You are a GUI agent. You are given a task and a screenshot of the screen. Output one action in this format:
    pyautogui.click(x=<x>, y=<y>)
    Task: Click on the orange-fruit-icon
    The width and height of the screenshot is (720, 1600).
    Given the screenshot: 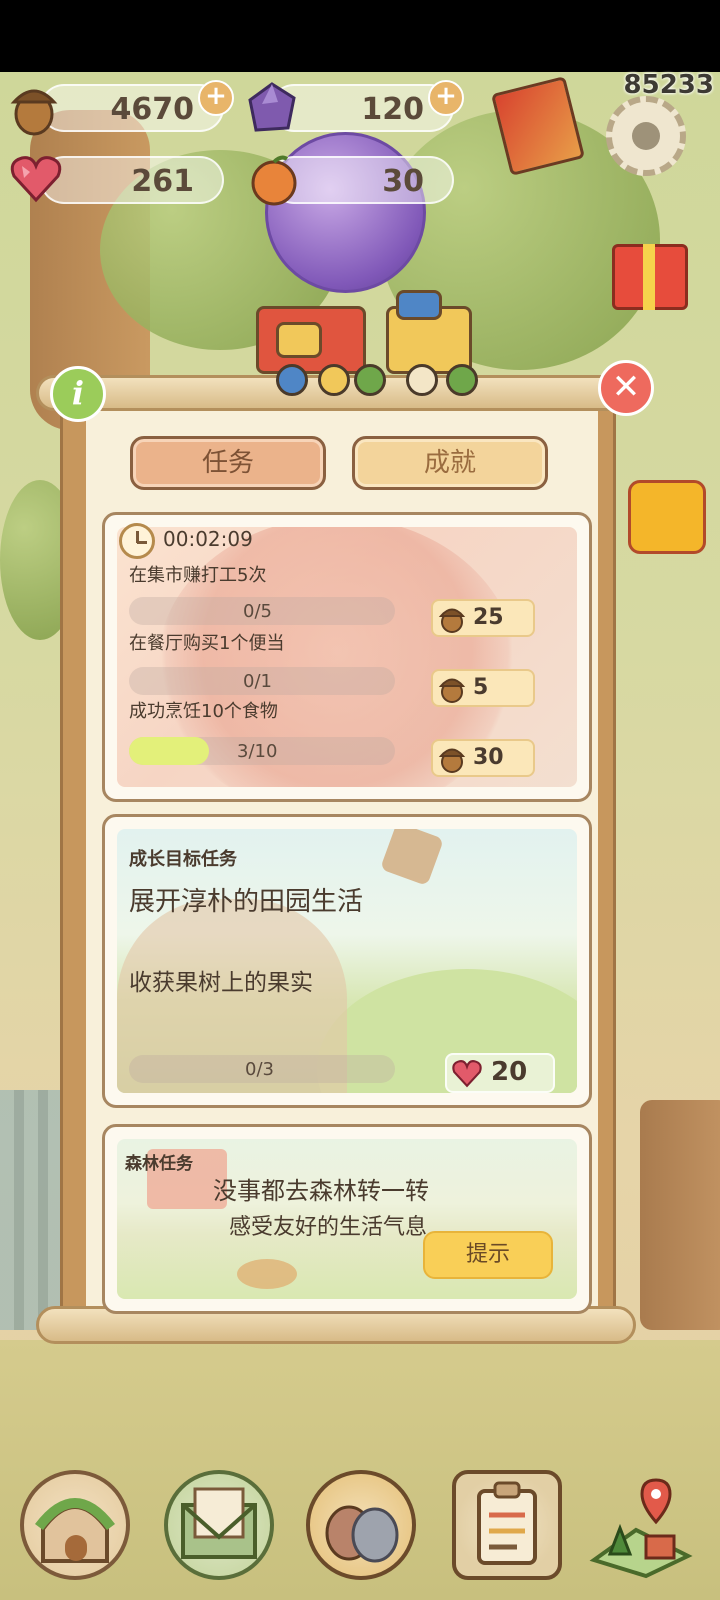 What is the action you would take?
    pyautogui.click(x=274, y=180)
    